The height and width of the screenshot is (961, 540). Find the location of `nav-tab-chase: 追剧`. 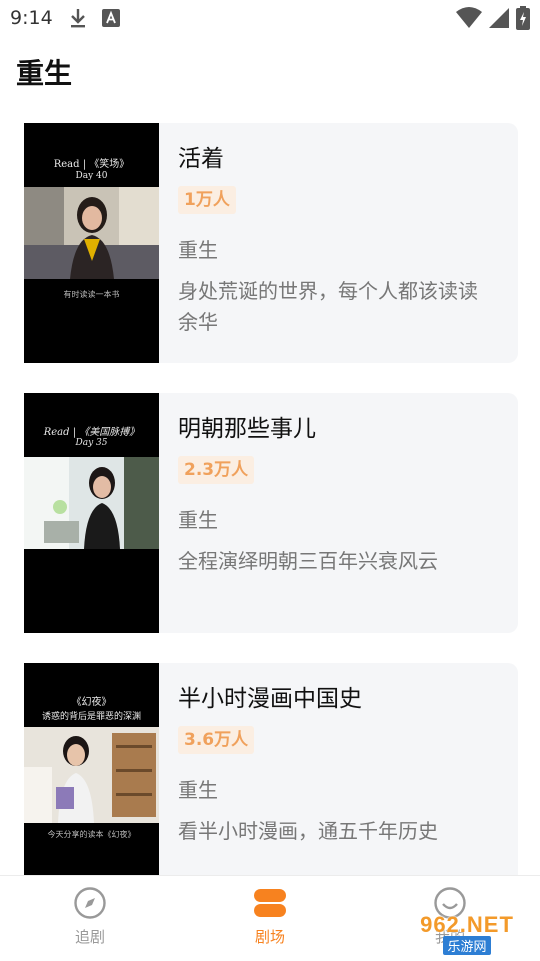

nav-tab-chase: 追剧 is located at coordinates (90, 916).